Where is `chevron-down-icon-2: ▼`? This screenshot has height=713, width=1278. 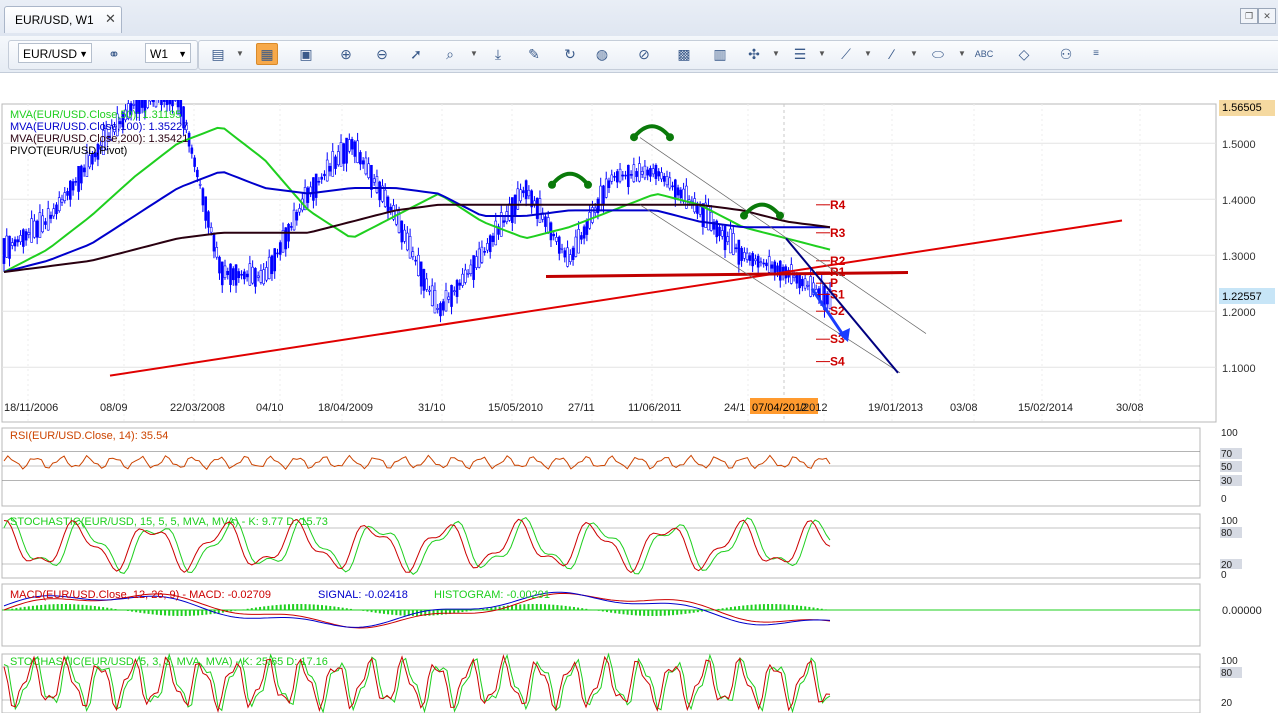
chevron-down-icon-2: ▼ is located at coordinates (474, 53).